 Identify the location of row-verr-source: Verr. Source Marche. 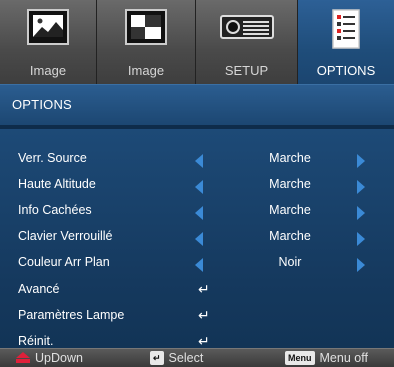
(197, 160).